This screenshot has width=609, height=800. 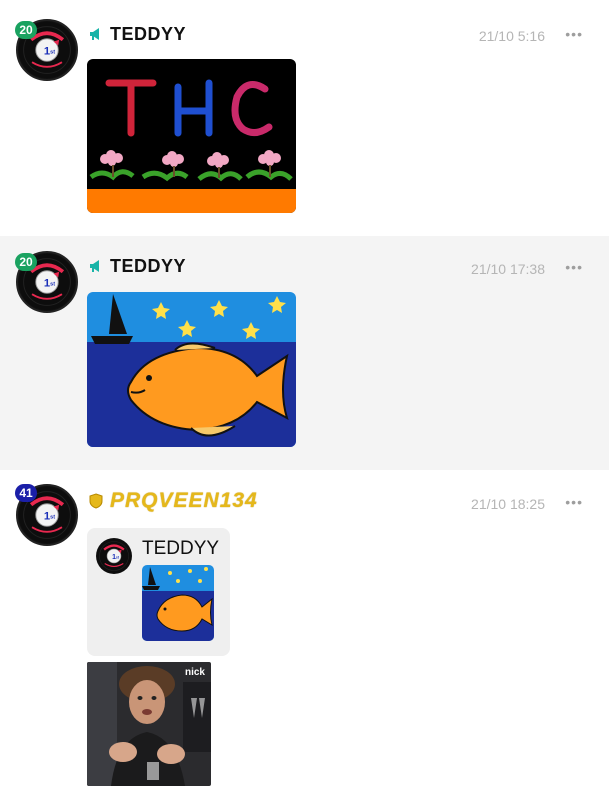 What do you see at coordinates (114, 556) in the screenshot?
I see `quoted-avatar` at bounding box center [114, 556].